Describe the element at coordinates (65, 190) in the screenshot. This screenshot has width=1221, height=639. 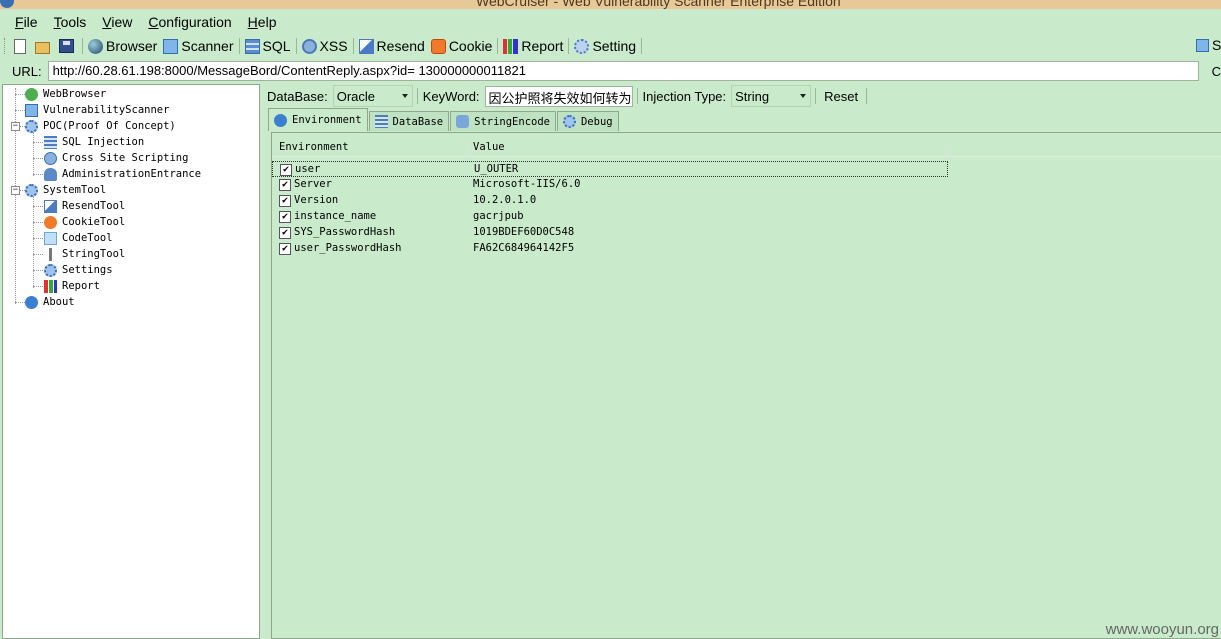
I see `tree-item-systemtool: SystemTool` at that location.